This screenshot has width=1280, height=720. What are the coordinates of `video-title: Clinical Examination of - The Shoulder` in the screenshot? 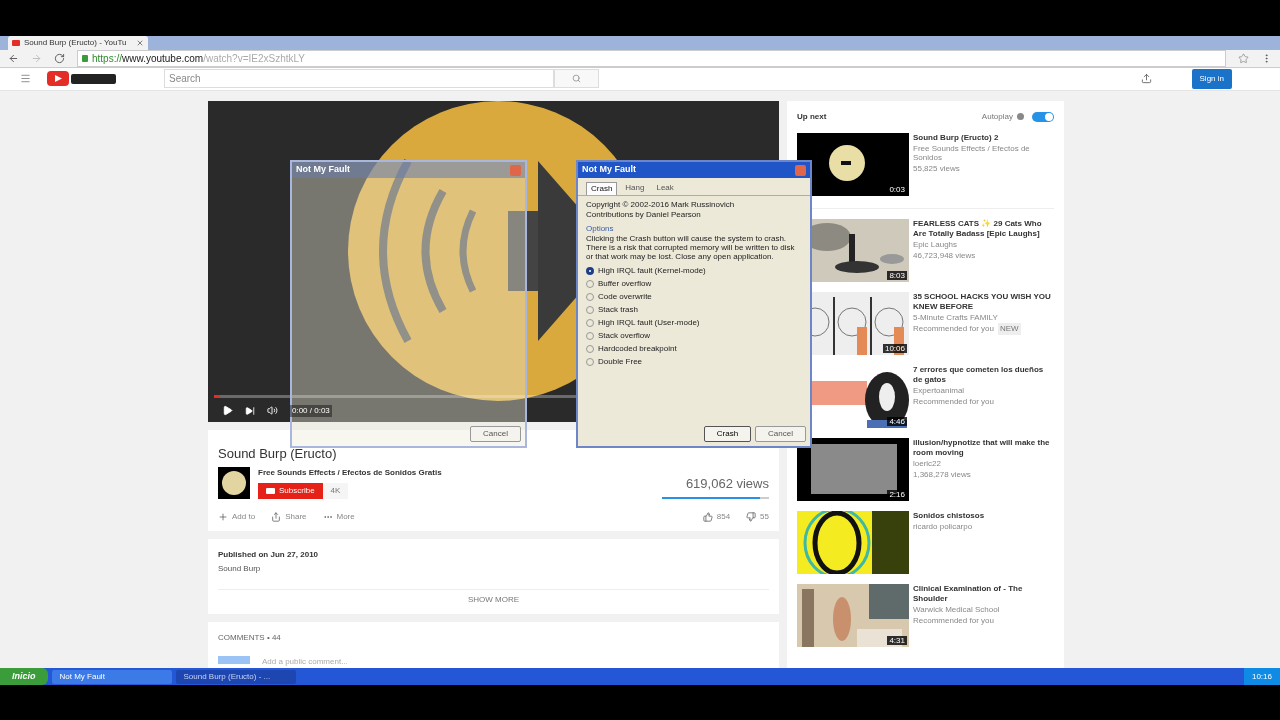 It's located at (983, 593).